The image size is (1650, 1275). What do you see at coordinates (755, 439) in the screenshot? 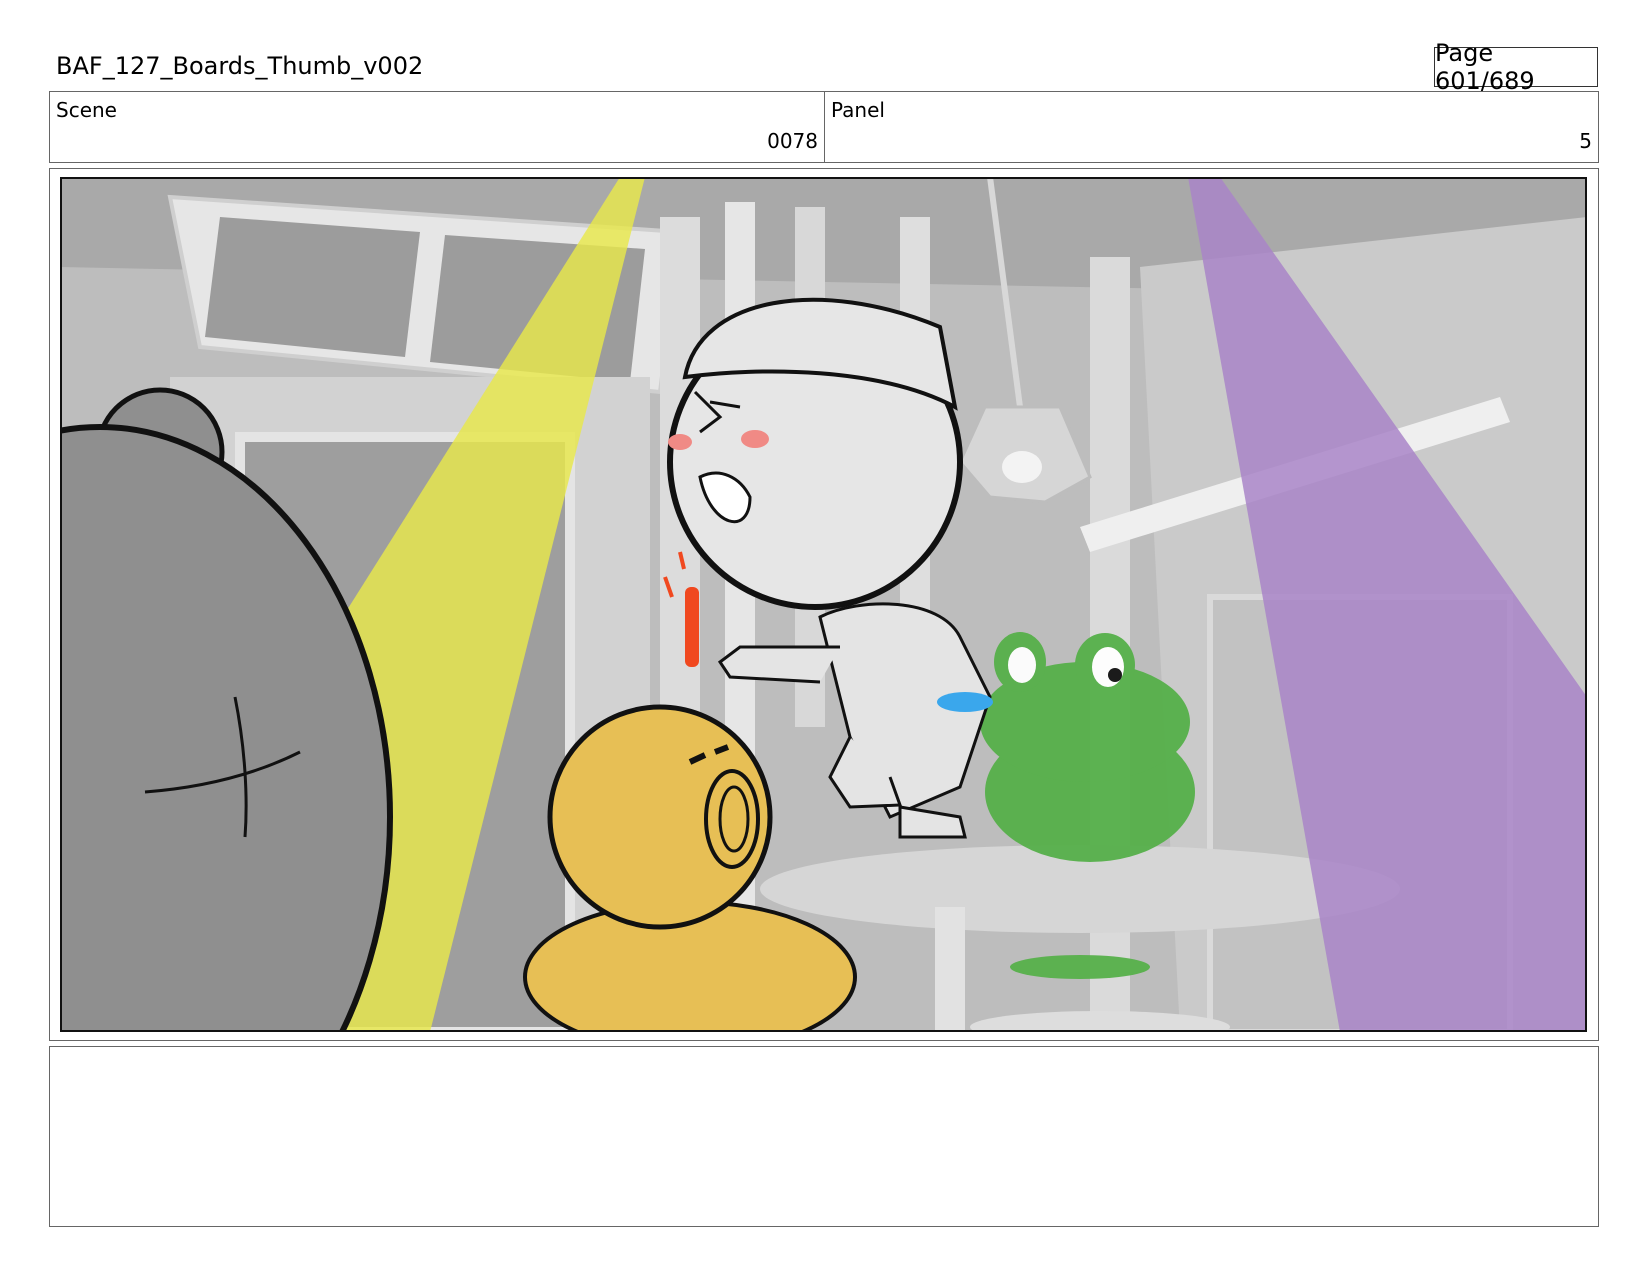
I see `character-blush-right` at bounding box center [755, 439].